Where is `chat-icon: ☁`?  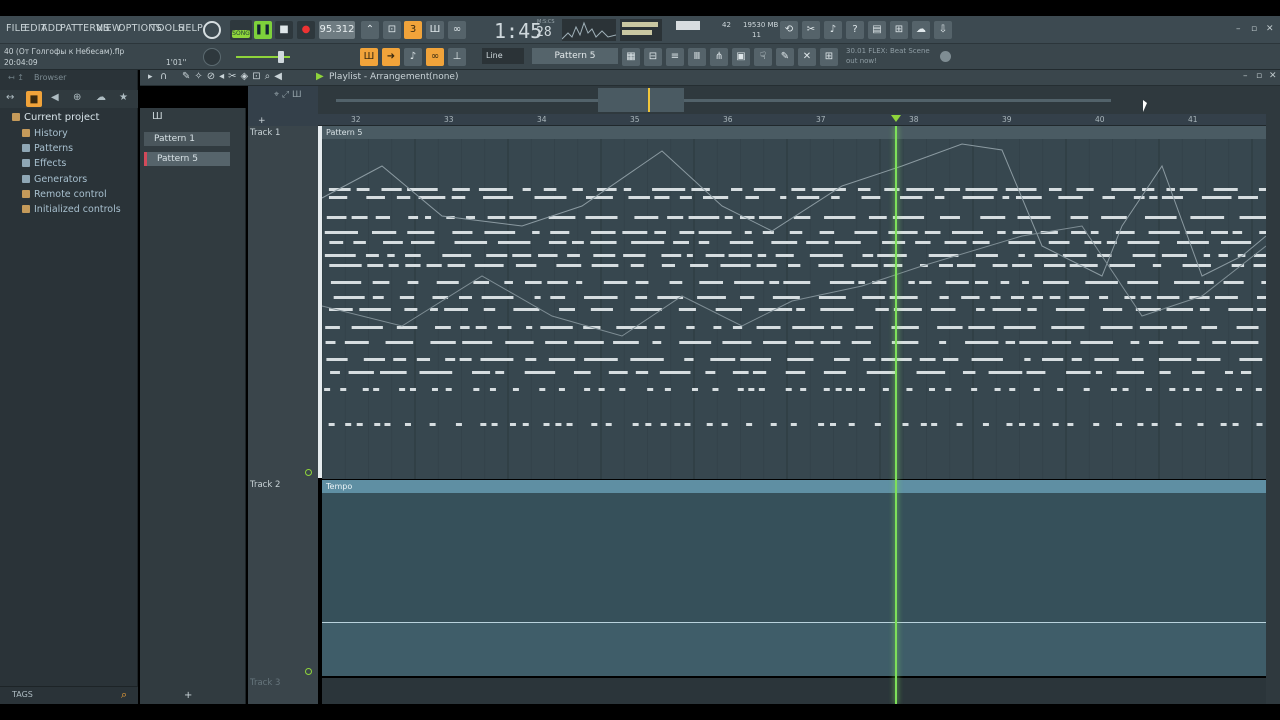 chat-icon: ☁ is located at coordinates (921, 30).